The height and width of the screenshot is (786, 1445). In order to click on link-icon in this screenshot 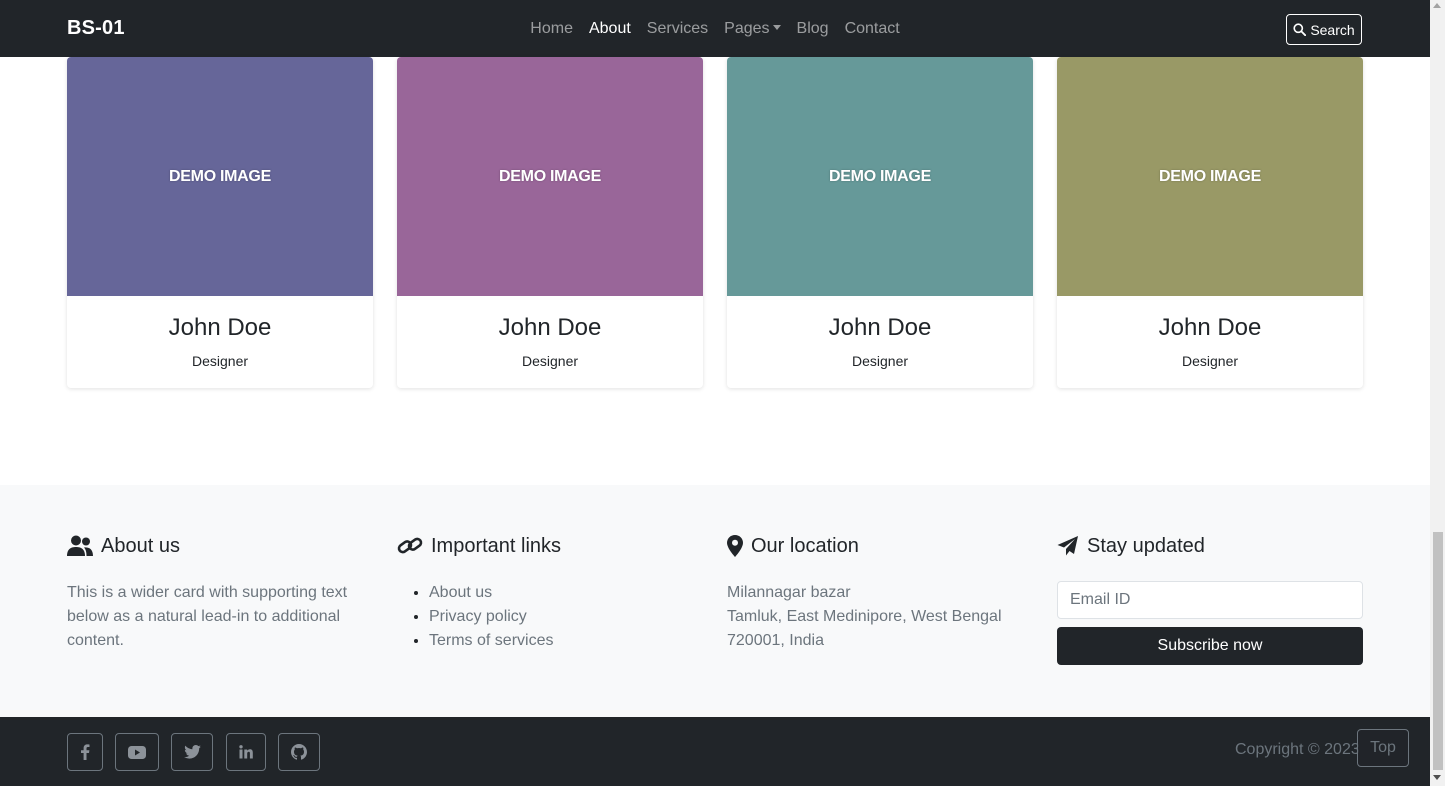, I will do `click(410, 545)`.